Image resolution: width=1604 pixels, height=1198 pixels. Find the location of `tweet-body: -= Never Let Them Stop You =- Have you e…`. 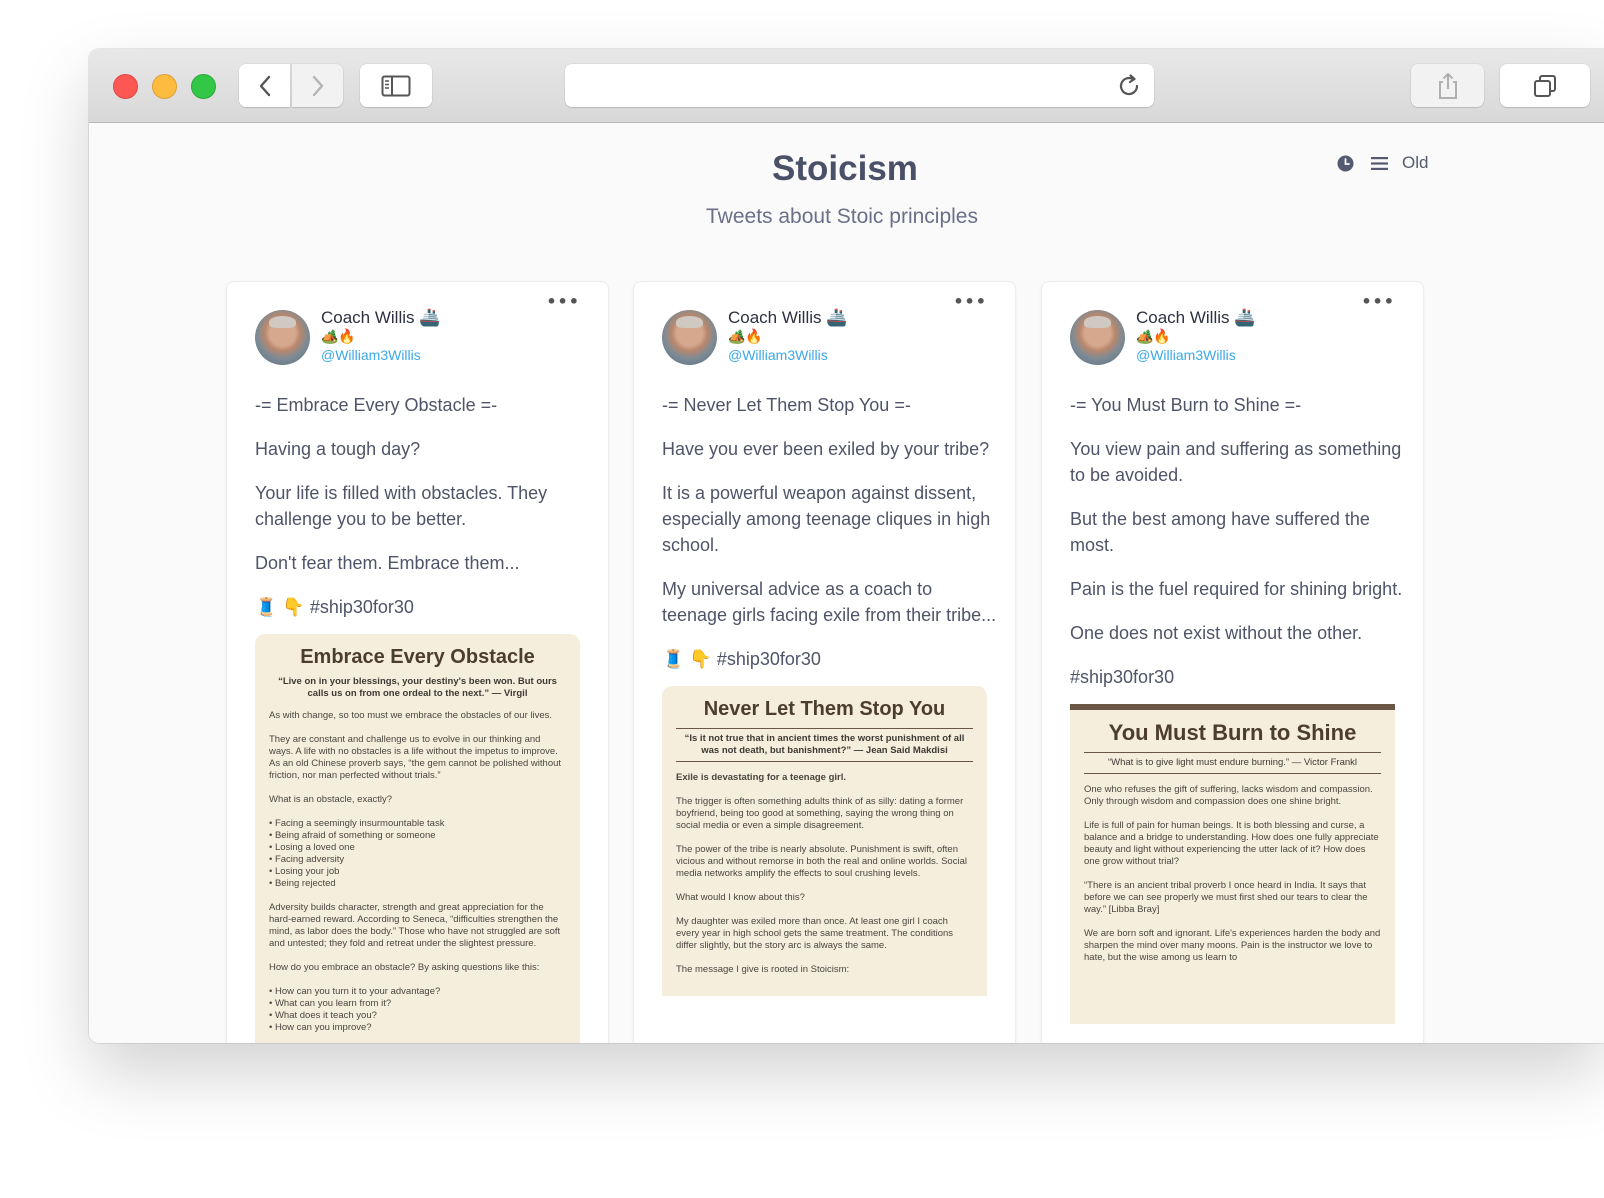

tweet-body: -= Never Let Them Stop You =- Have you e… is located at coordinates (829, 694).